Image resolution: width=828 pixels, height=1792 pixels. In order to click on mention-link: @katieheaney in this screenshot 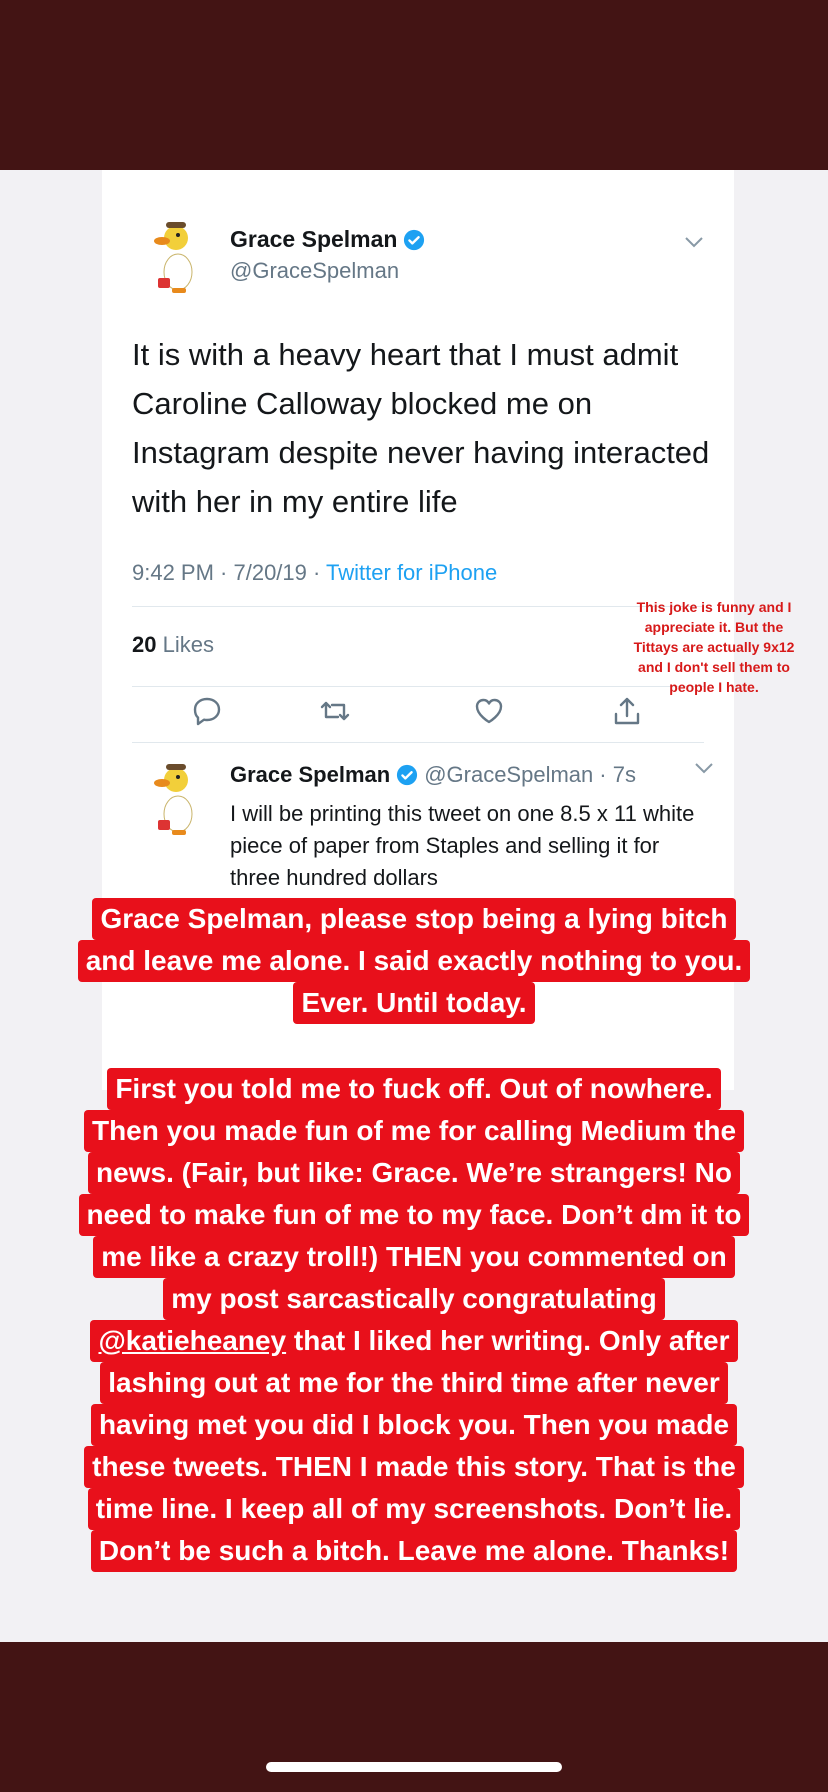, I will do `click(192, 1340)`.